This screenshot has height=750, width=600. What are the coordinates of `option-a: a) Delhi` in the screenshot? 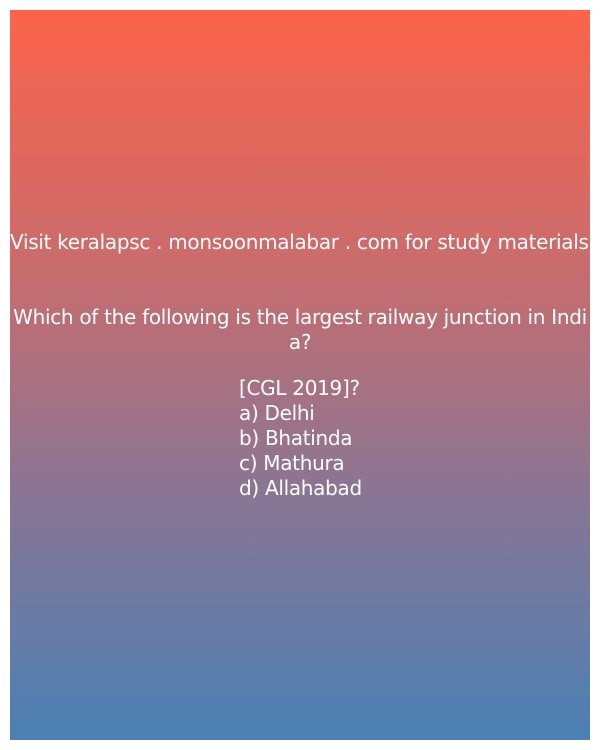 It's located at (277, 413).